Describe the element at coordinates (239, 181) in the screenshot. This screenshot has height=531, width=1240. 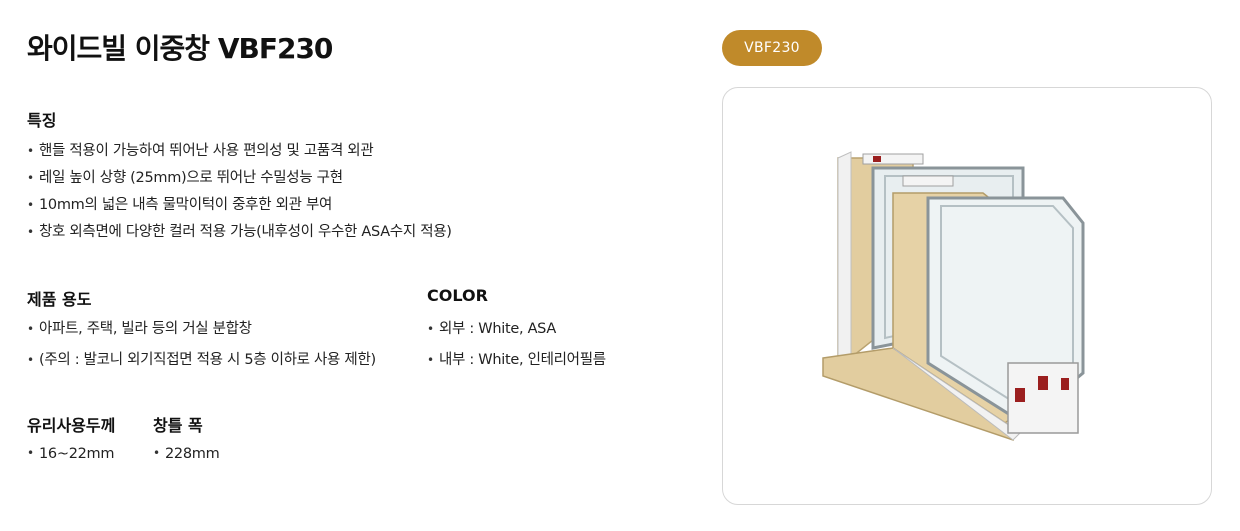
I see `feature-item: 레일 높이 상향 (25mm)으로 뛰어난 수밀성능 구현` at that location.